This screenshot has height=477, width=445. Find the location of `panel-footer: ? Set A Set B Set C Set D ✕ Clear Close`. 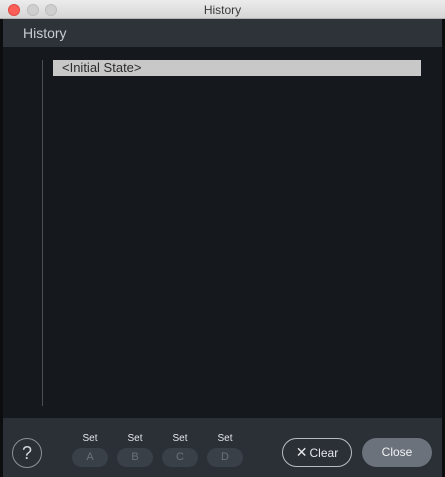

panel-footer: ? Set A Set B Set C Set D ✕ Clear Close is located at coordinates (222, 447).